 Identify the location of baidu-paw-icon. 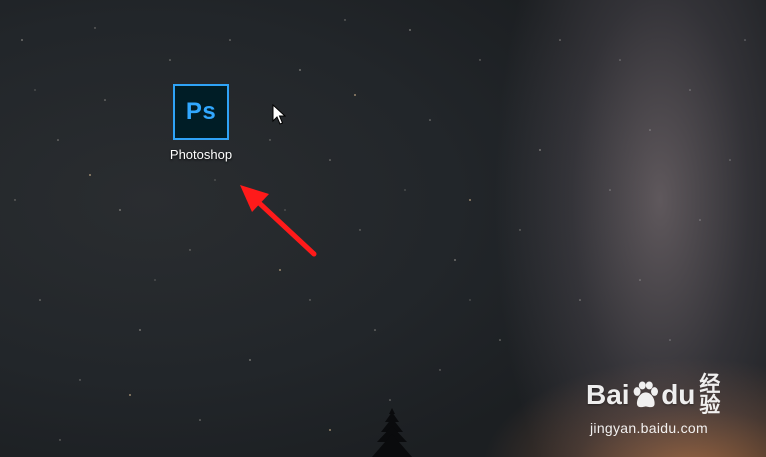
(645, 394).